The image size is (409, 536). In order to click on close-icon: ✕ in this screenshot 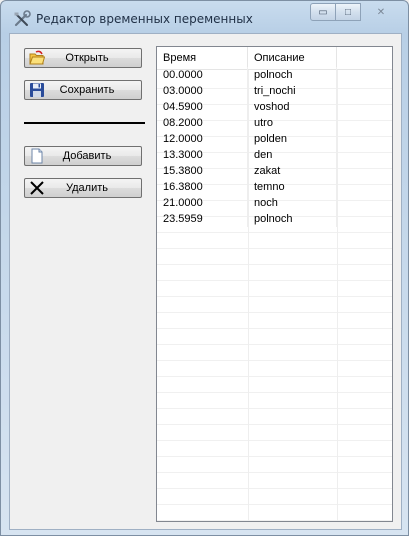, I will do `click(381, 12)`.